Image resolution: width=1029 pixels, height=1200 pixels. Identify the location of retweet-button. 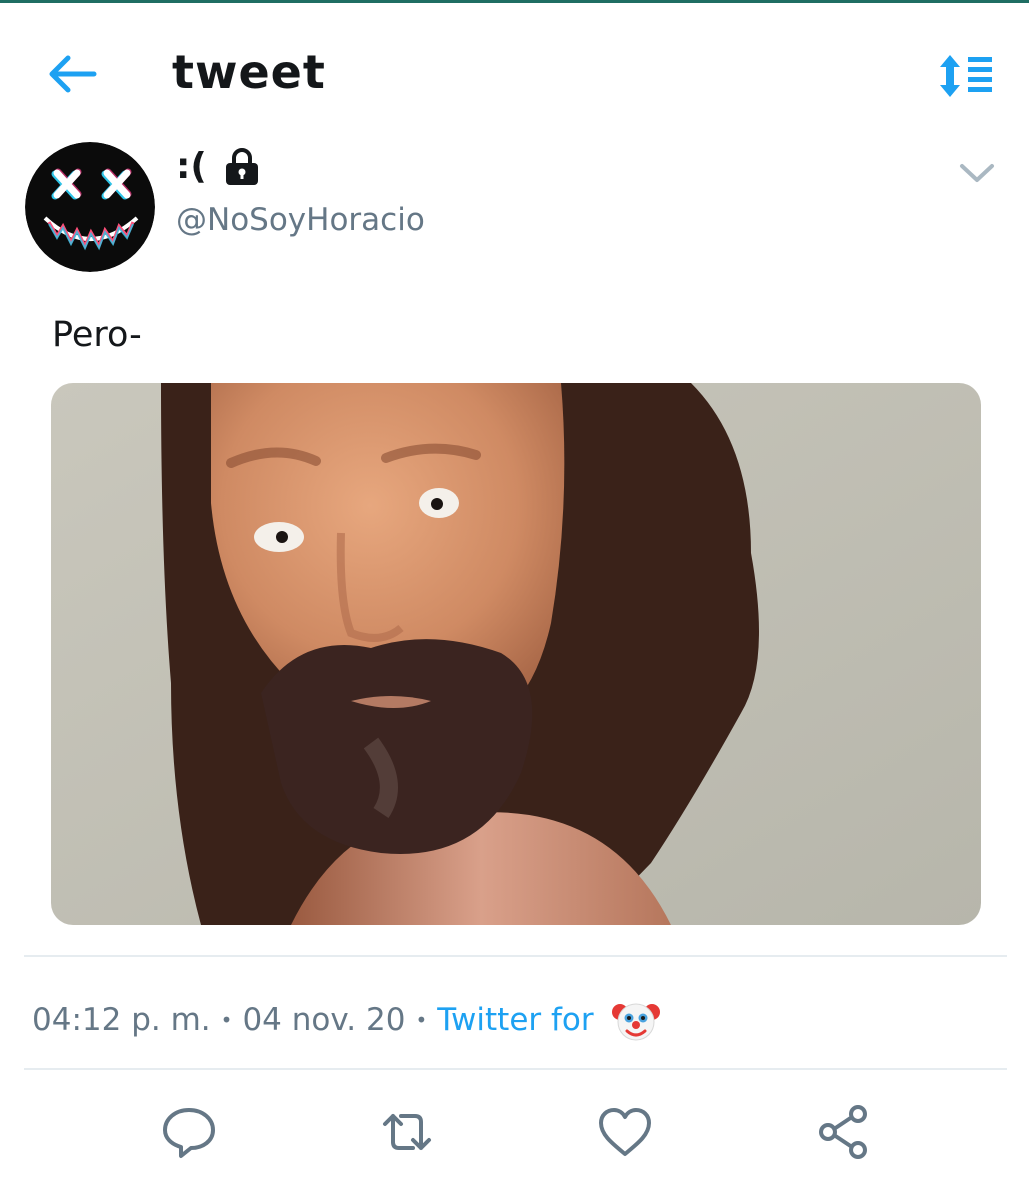
(407, 1132).